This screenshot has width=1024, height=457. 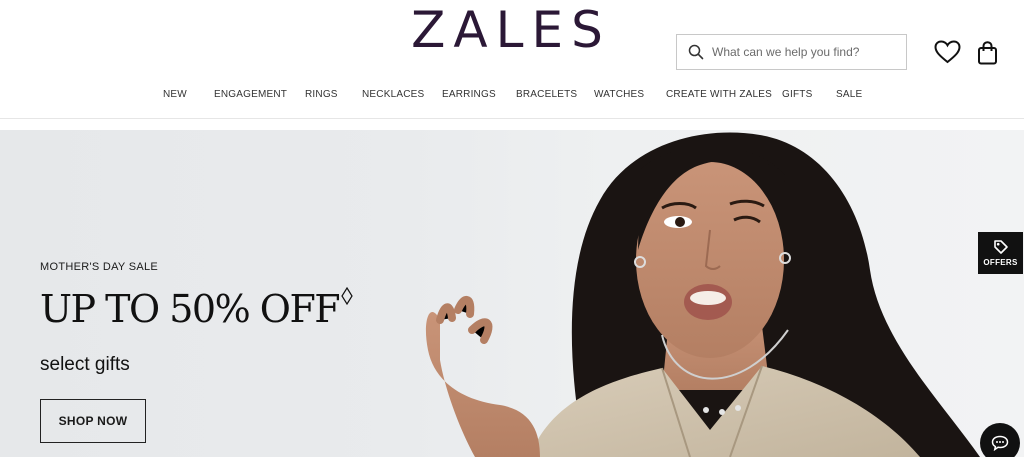 I want to click on nav-item-engagement: ENGAGEMENT, so click(x=250, y=94).